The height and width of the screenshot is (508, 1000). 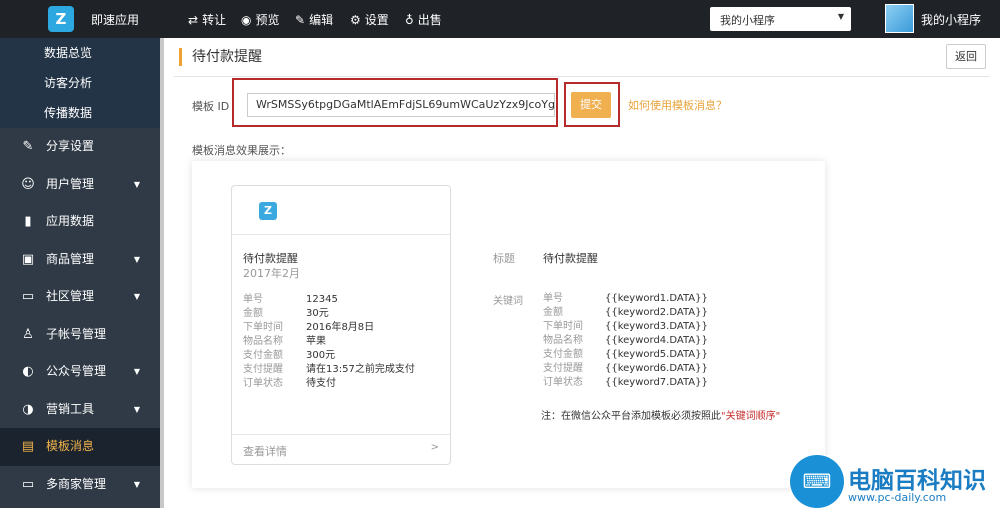 I want to click on keyword-row: 订单状态 {{keyword7.DATA}}, so click(x=625, y=382).